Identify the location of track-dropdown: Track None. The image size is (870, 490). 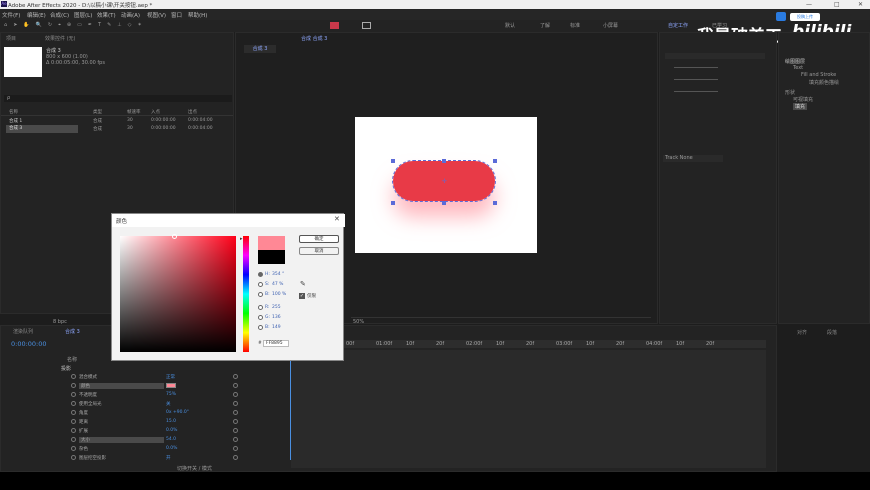
(693, 158).